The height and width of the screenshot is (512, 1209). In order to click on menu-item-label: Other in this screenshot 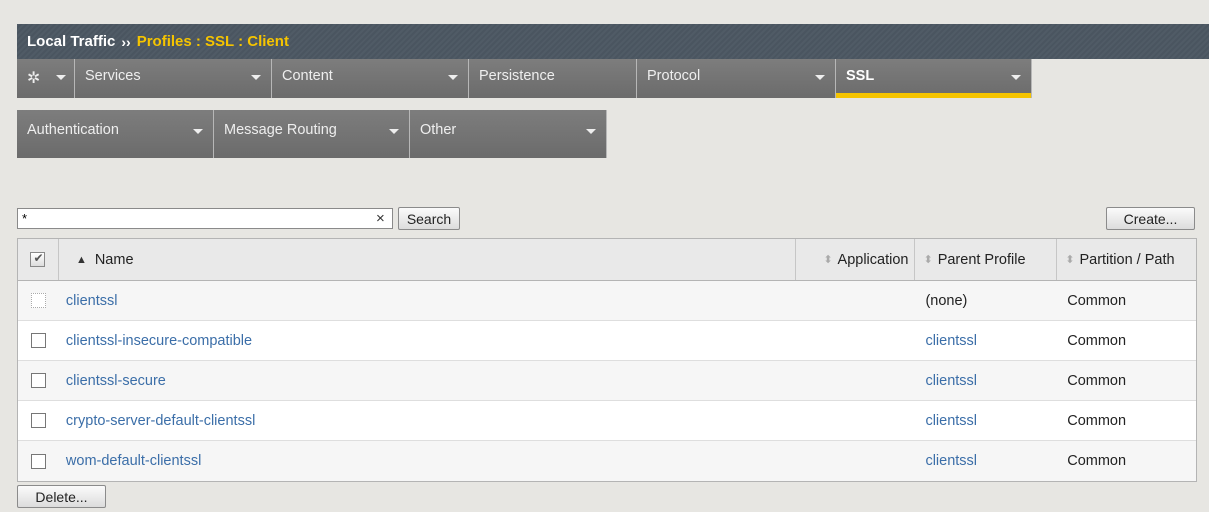, I will do `click(438, 130)`.